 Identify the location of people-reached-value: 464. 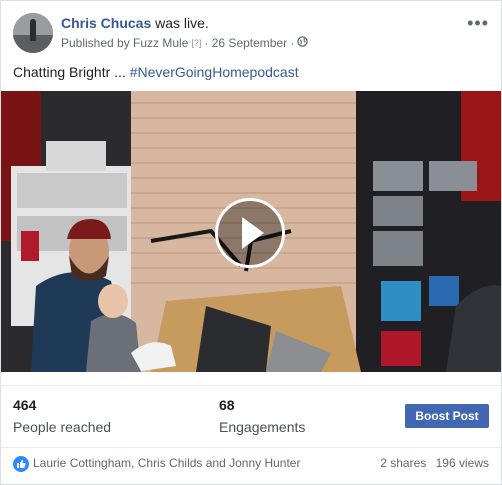
(25, 405).